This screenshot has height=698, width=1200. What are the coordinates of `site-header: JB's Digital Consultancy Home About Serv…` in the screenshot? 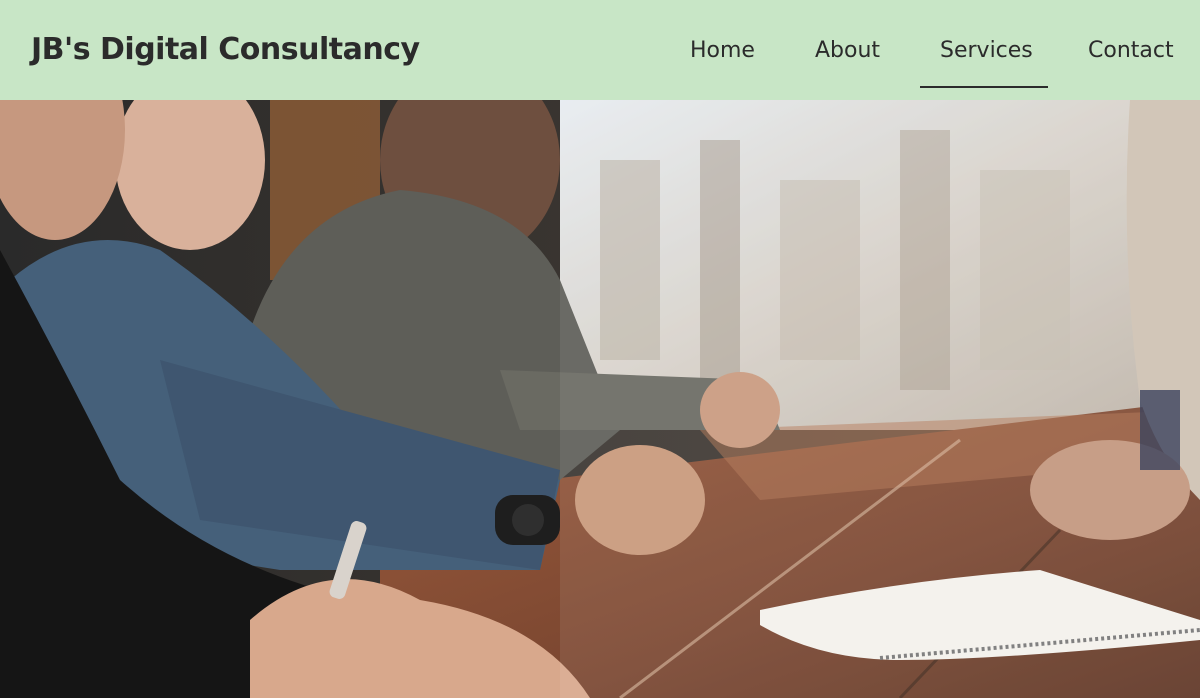 It's located at (600, 50).